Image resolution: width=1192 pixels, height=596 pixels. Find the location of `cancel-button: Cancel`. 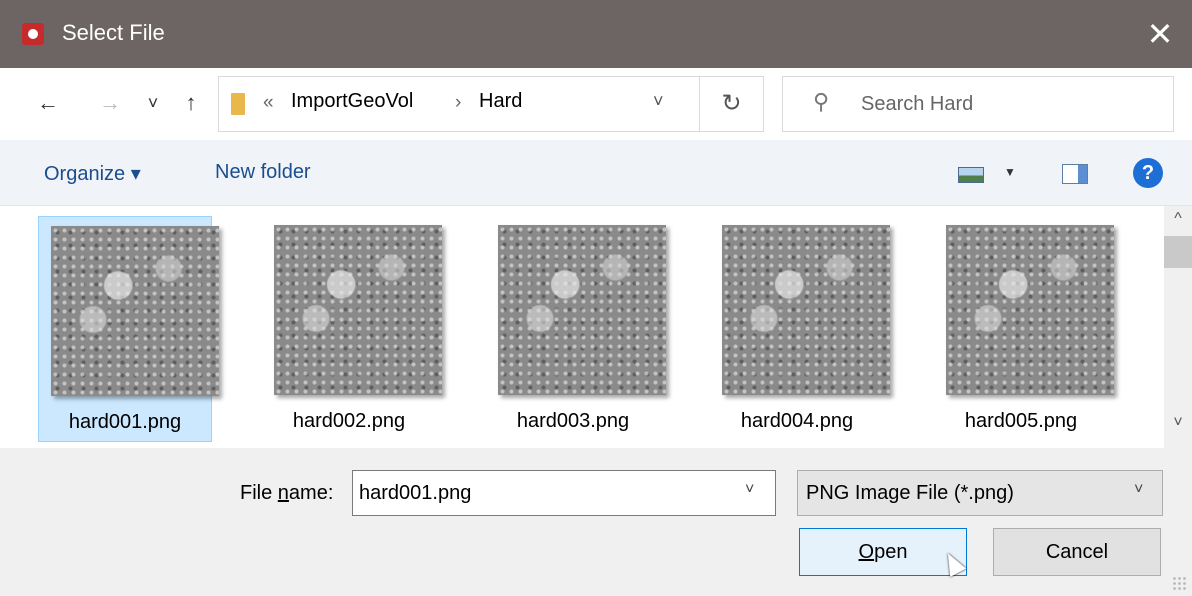

cancel-button: Cancel is located at coordinates (1077, 552).